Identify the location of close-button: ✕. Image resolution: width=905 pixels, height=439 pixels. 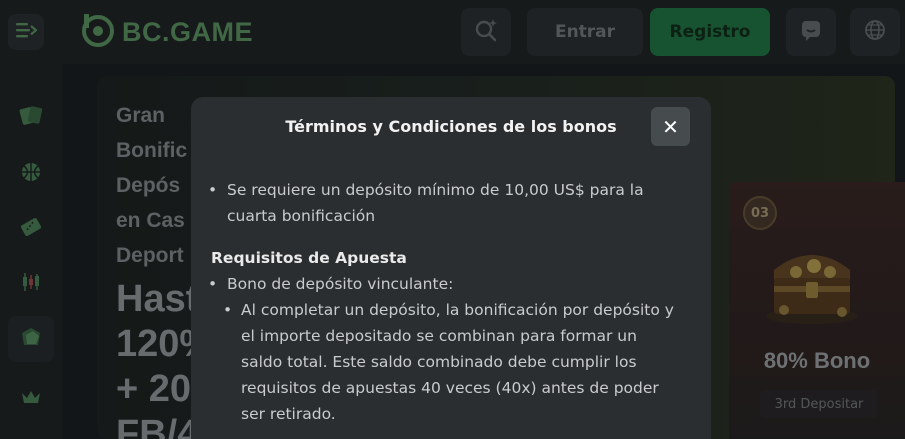
(670, 126).